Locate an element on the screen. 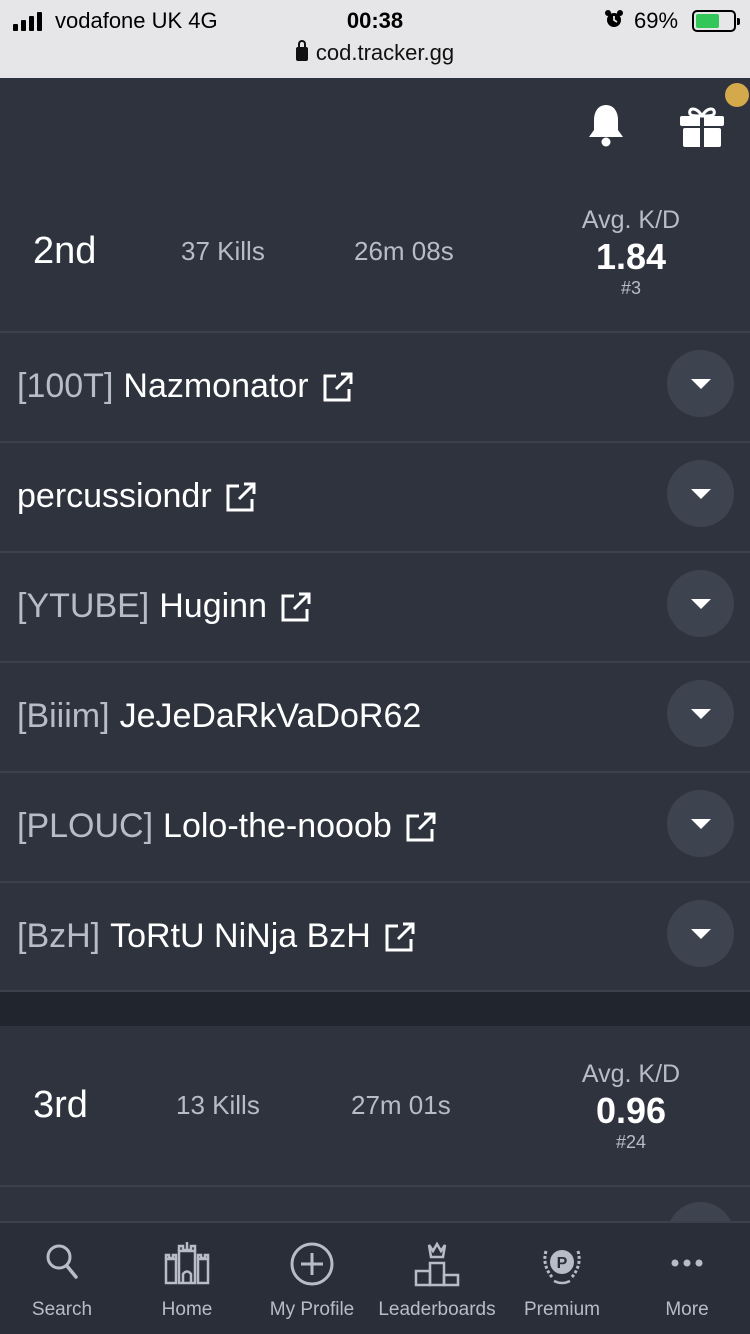  url-text: cod.tracker.gg is located at coordinates (385, 52).